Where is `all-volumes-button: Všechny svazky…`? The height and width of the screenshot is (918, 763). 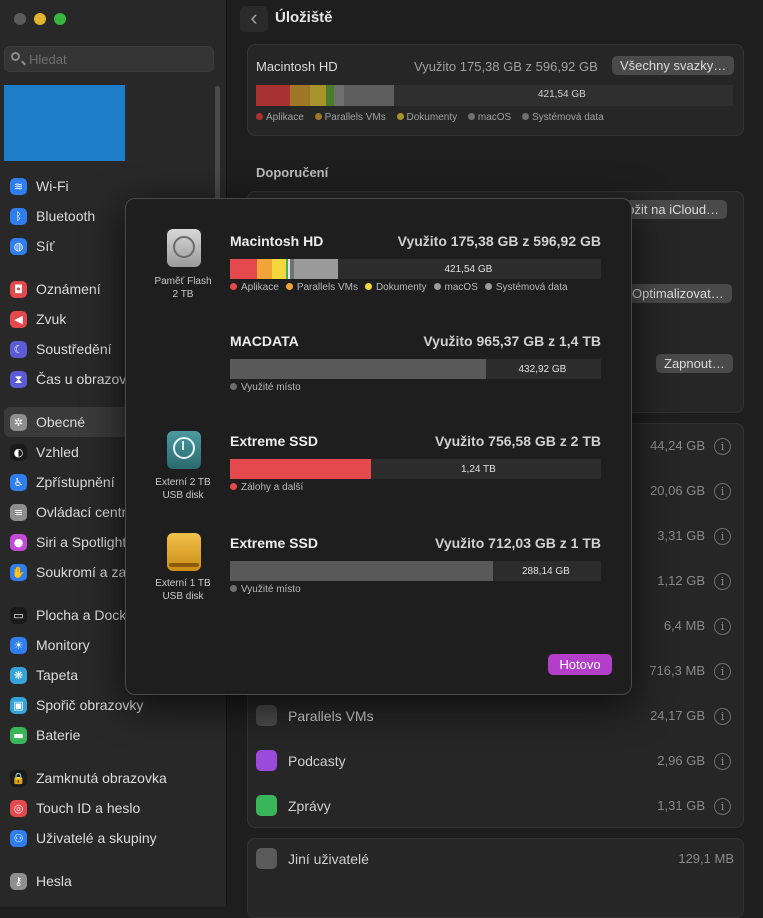 all-volumes-button: Všechny svazky… is located at coordinates (673, 65).